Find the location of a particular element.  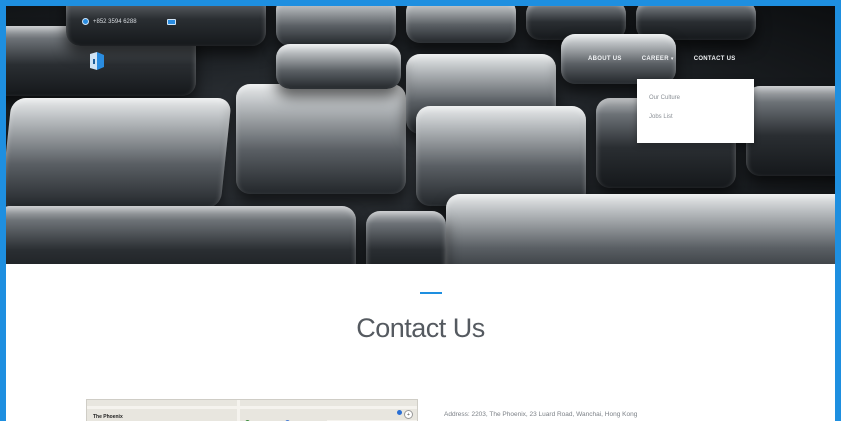

mail-icon is located at coordinates (171, 21).